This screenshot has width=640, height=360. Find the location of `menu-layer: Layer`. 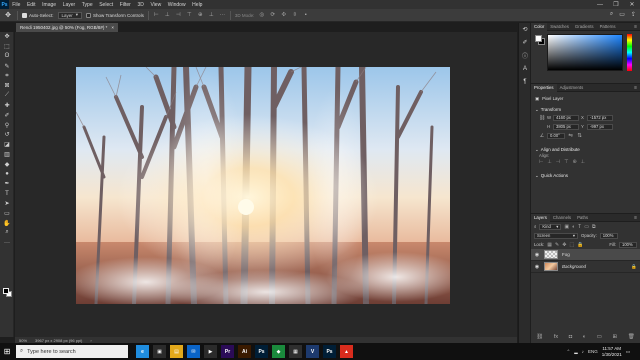

menu-layer: Layer is located at coordinates (68, 5).